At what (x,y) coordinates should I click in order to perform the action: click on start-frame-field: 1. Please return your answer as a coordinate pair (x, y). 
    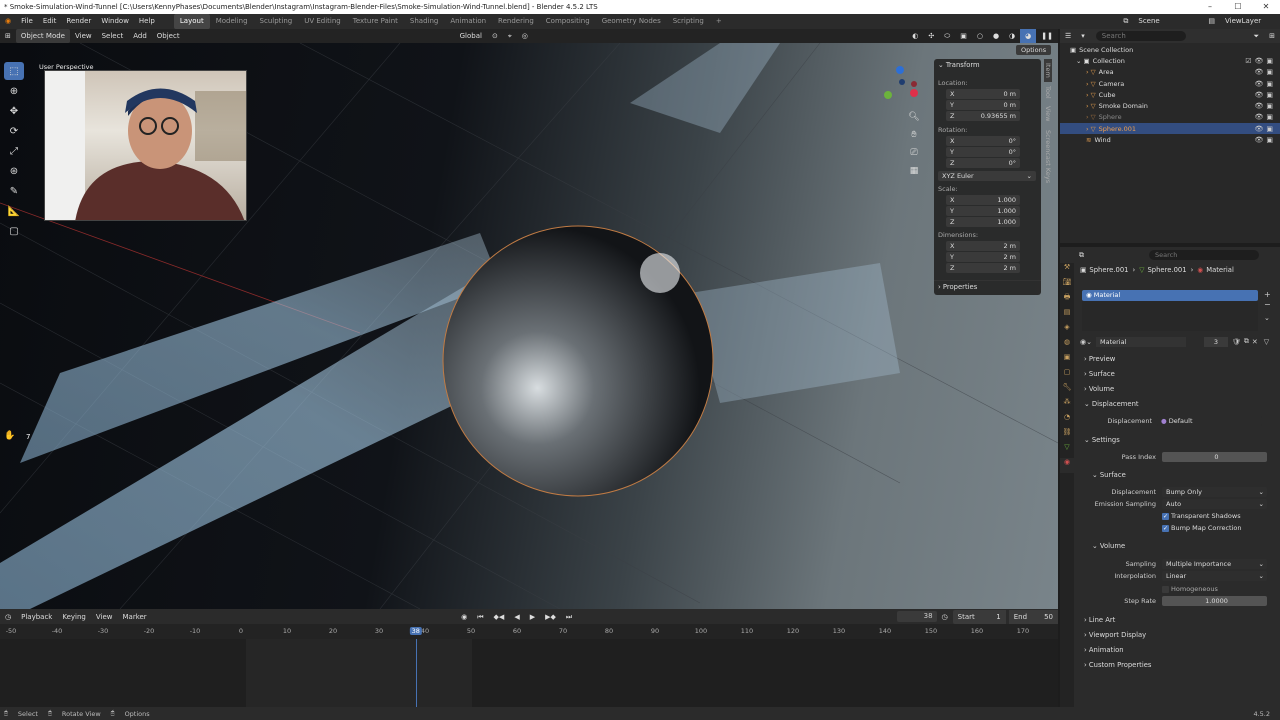
    Looking at the image, I should click on (992, 616).